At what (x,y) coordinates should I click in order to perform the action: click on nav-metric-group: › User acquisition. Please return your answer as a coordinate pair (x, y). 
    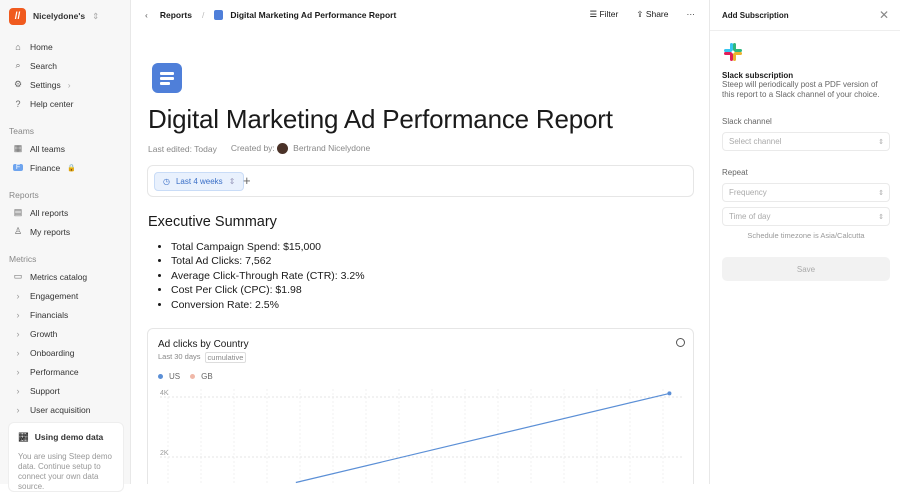
    Looking at the image, I should click on (65, 409).